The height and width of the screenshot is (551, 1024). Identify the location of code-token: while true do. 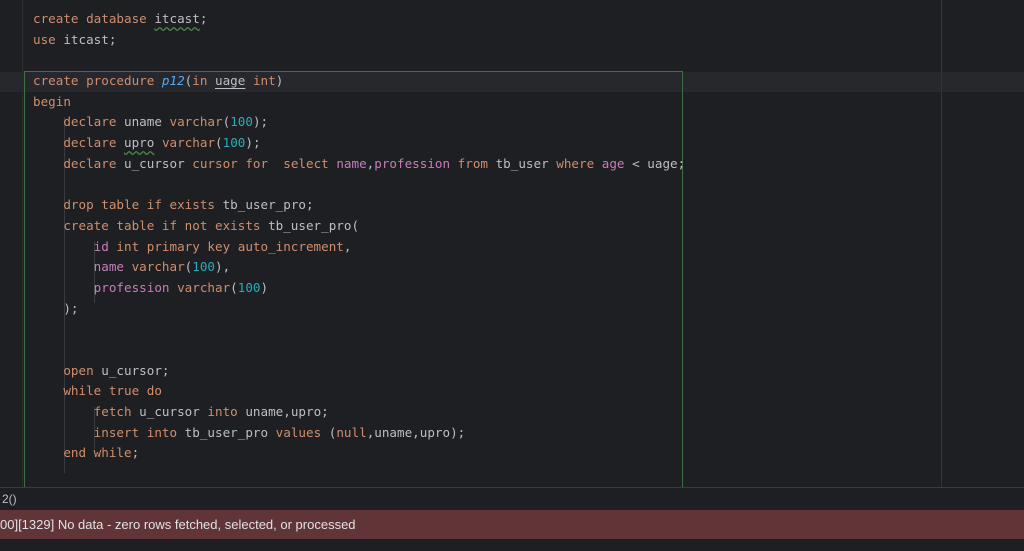
(112, 391).